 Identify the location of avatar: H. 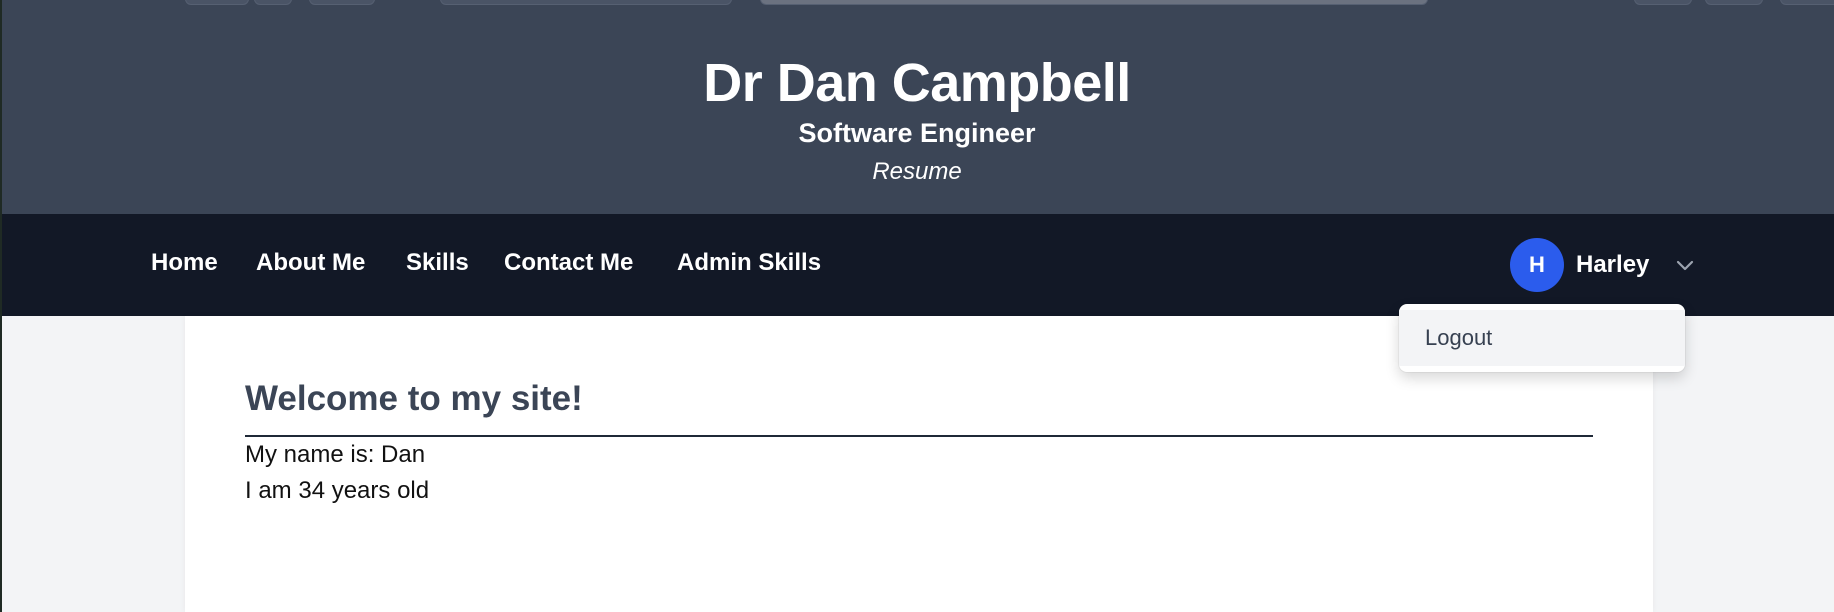
(1537, 265).